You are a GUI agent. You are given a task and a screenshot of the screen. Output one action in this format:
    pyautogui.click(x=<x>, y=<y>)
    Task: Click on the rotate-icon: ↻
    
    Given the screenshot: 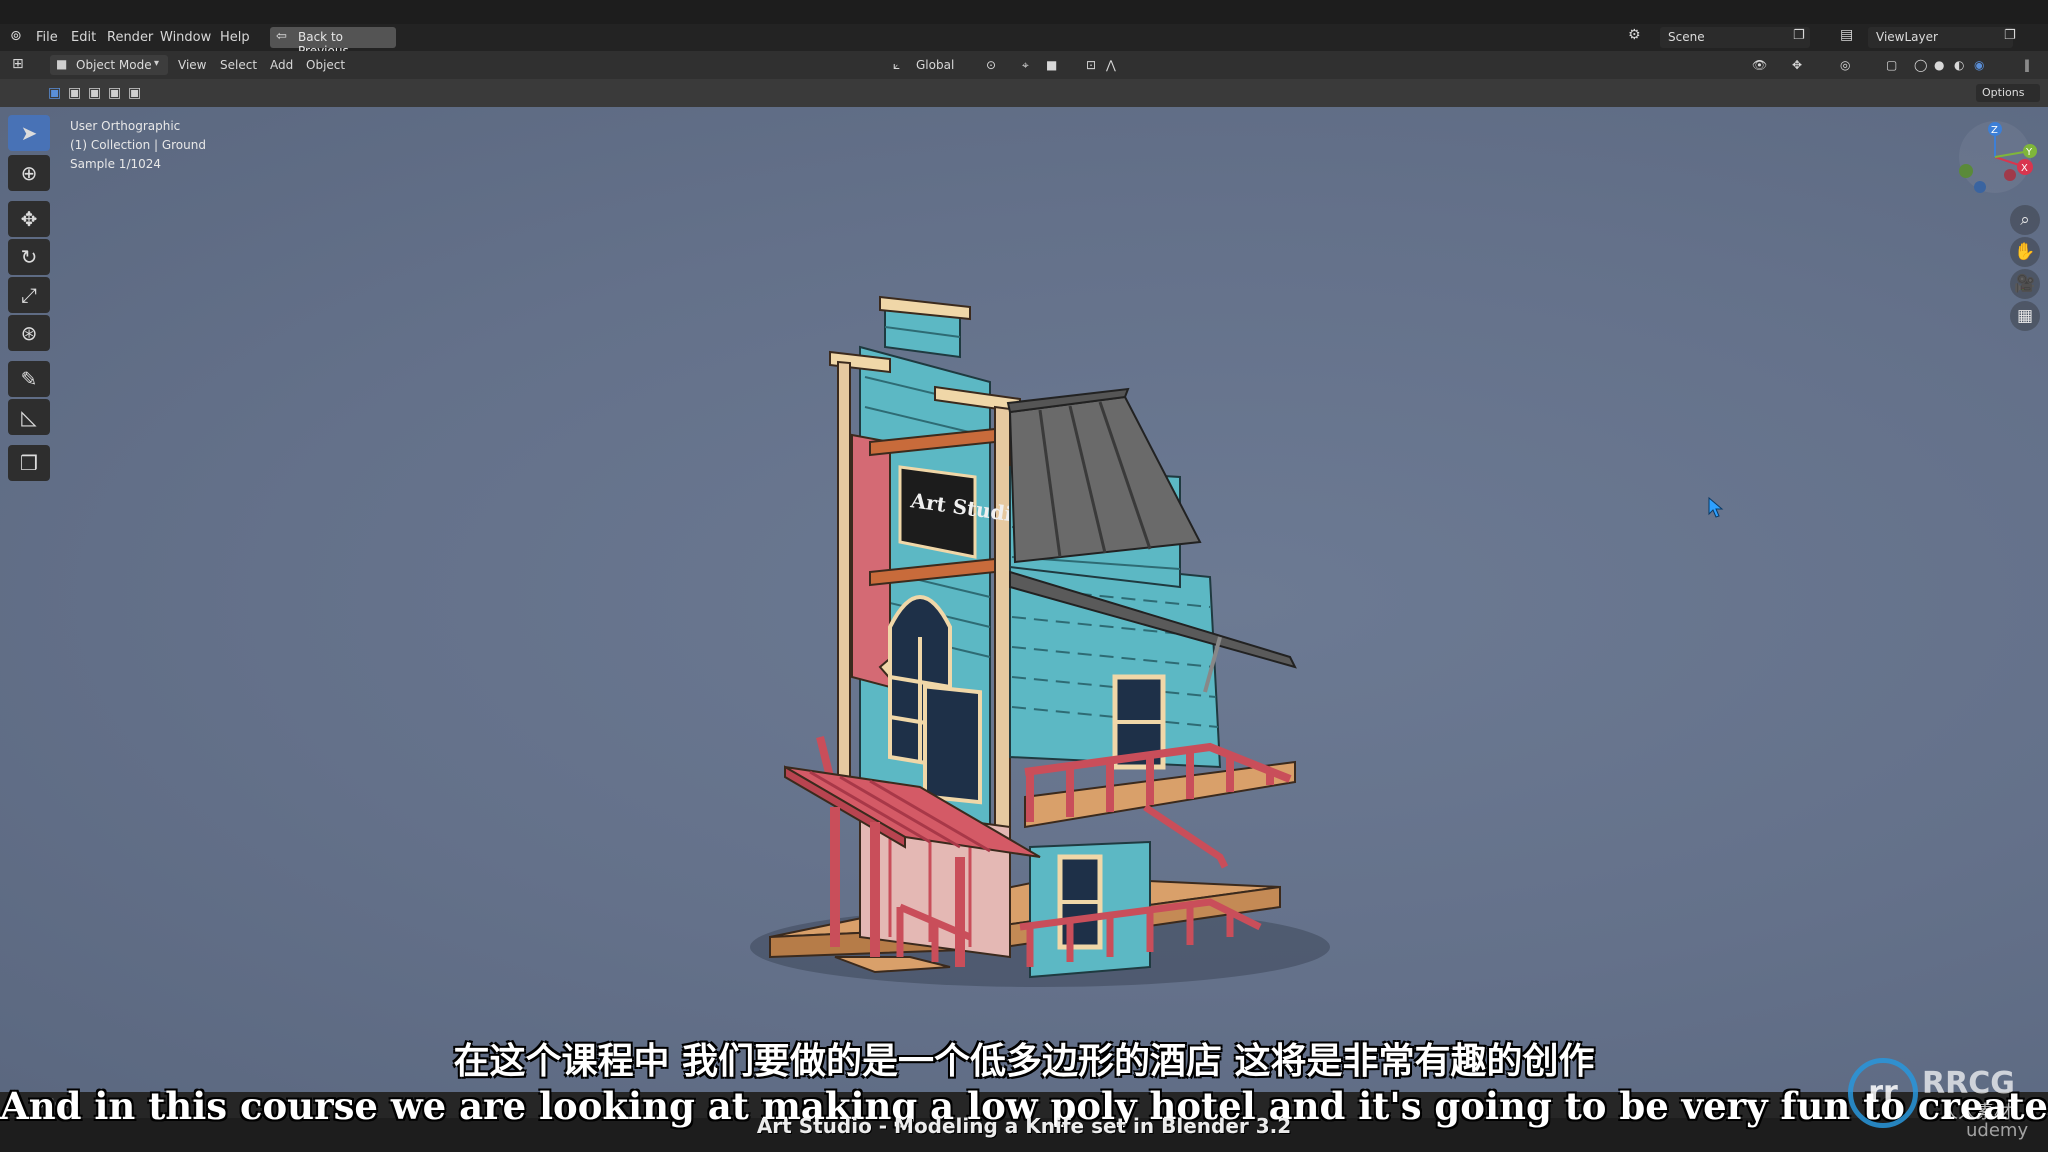 What is the action you would take?
    pyautogui.click(x=29, y=257)
    